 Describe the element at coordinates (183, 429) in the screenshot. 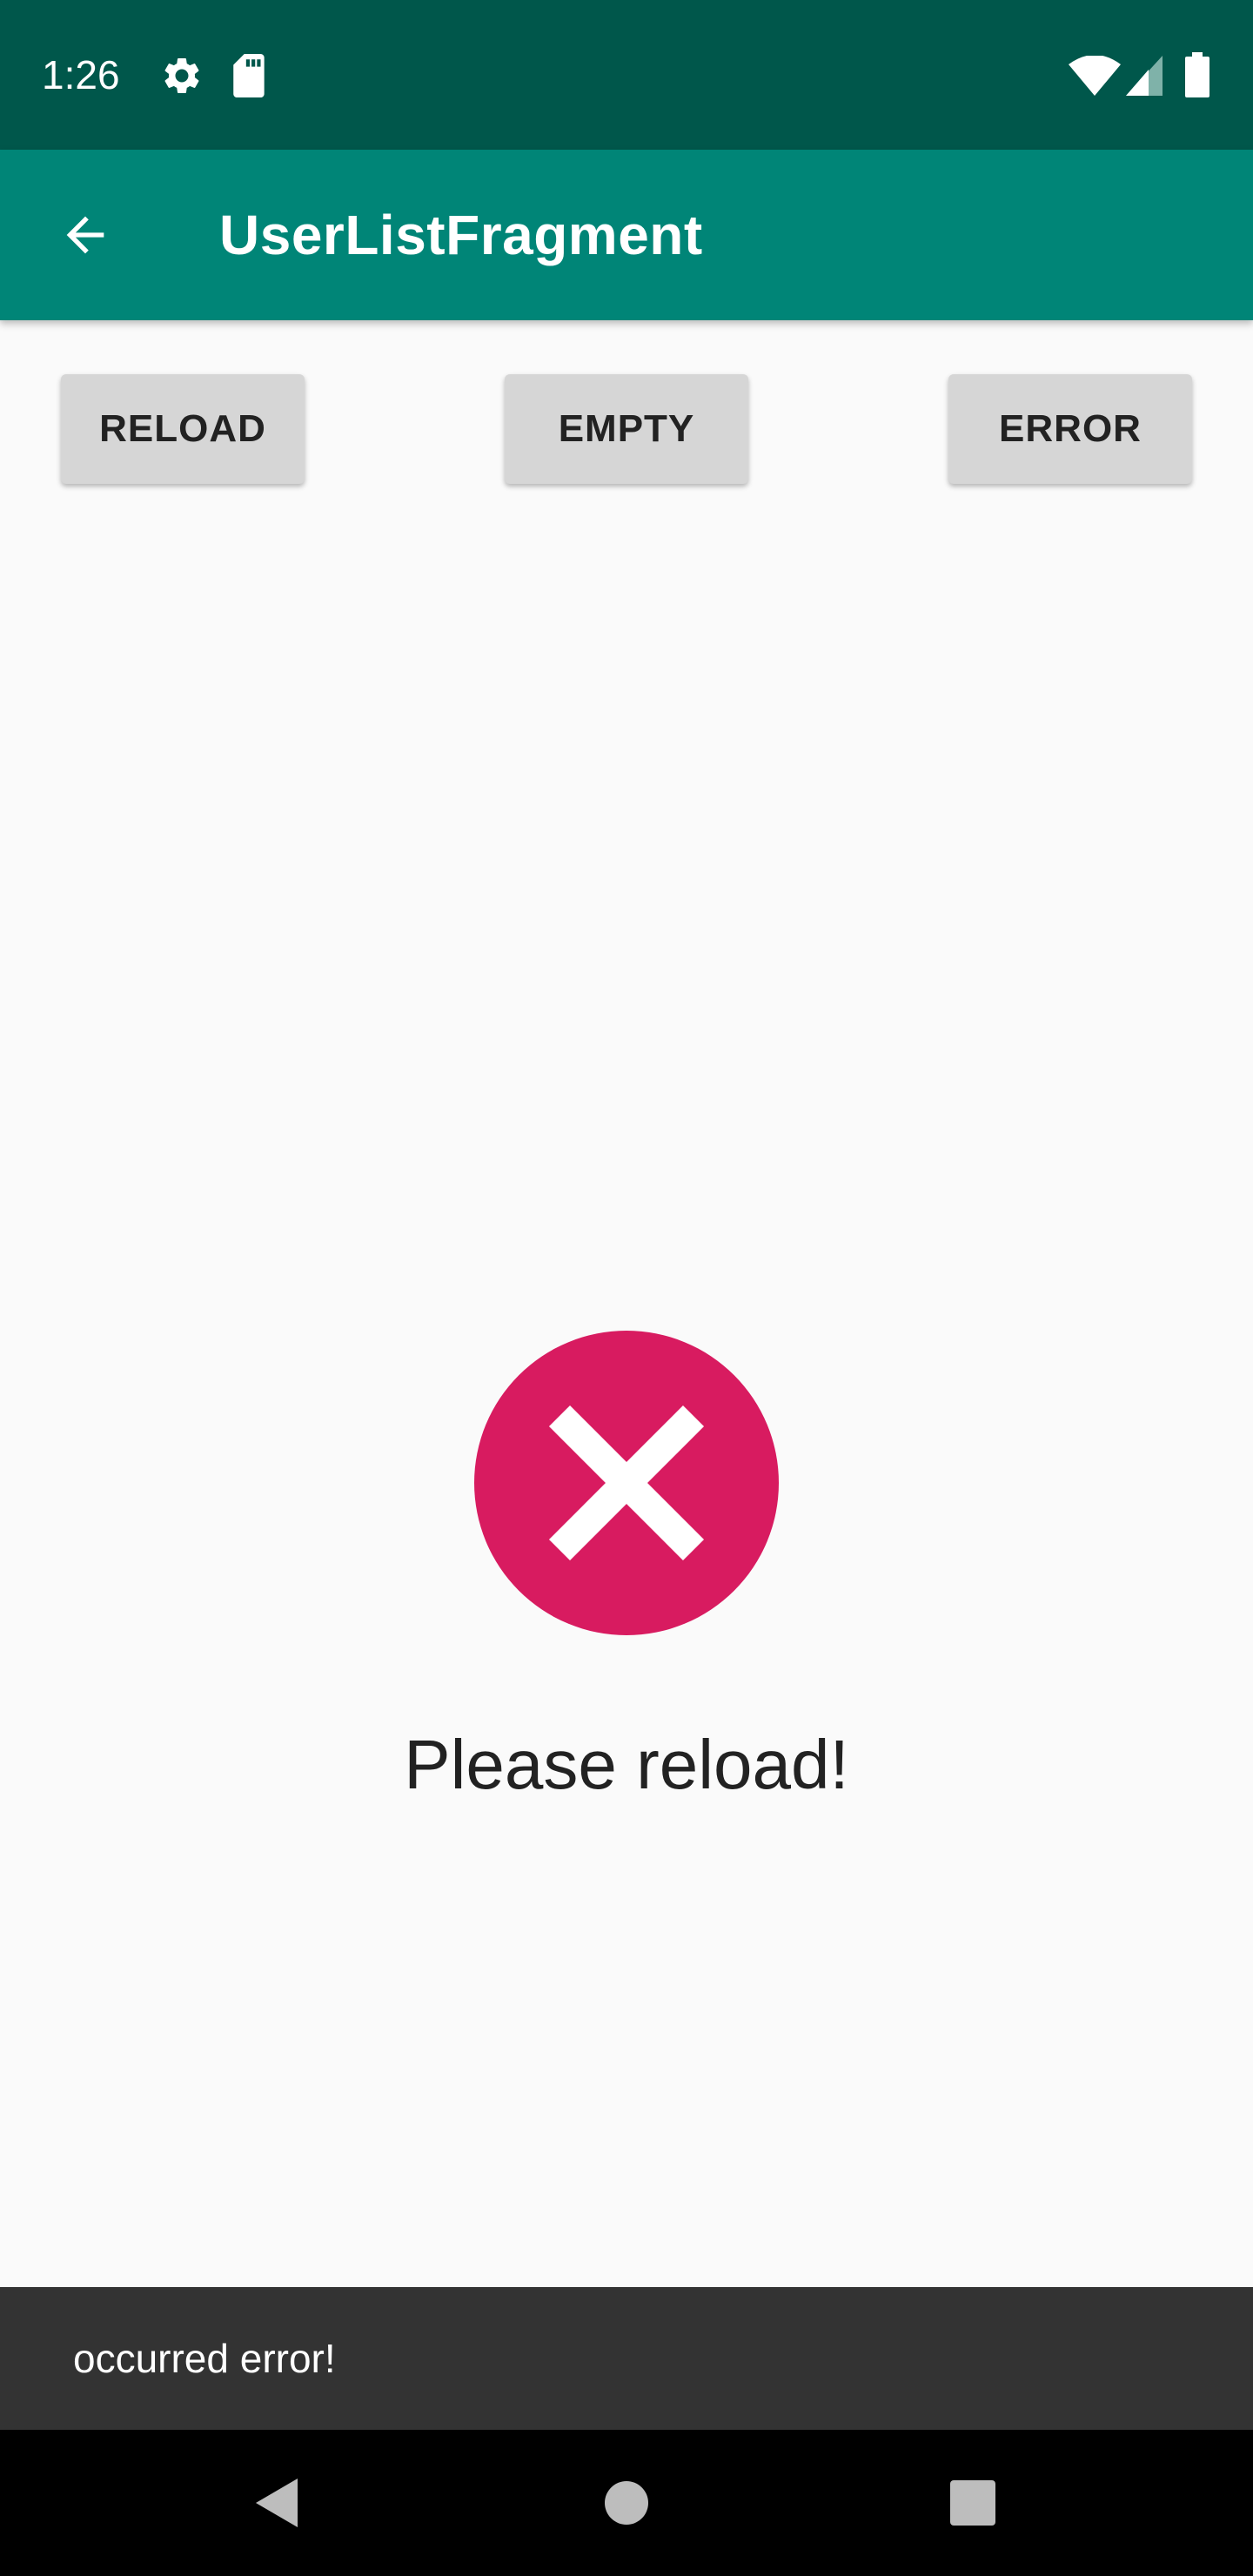

I see `reload-button: RELOAD` at that location.